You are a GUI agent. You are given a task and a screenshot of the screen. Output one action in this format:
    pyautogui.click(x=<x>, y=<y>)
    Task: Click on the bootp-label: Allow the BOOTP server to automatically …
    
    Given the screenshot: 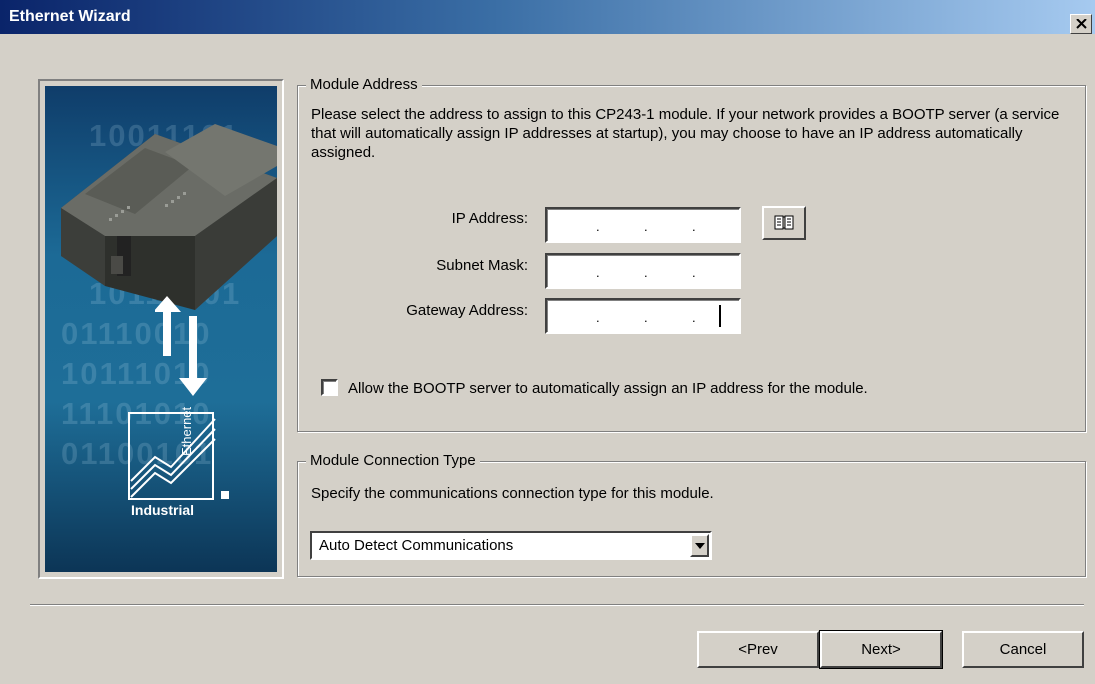 What is the action you would take?
    pyautogui.click(x=608, y=388)
    